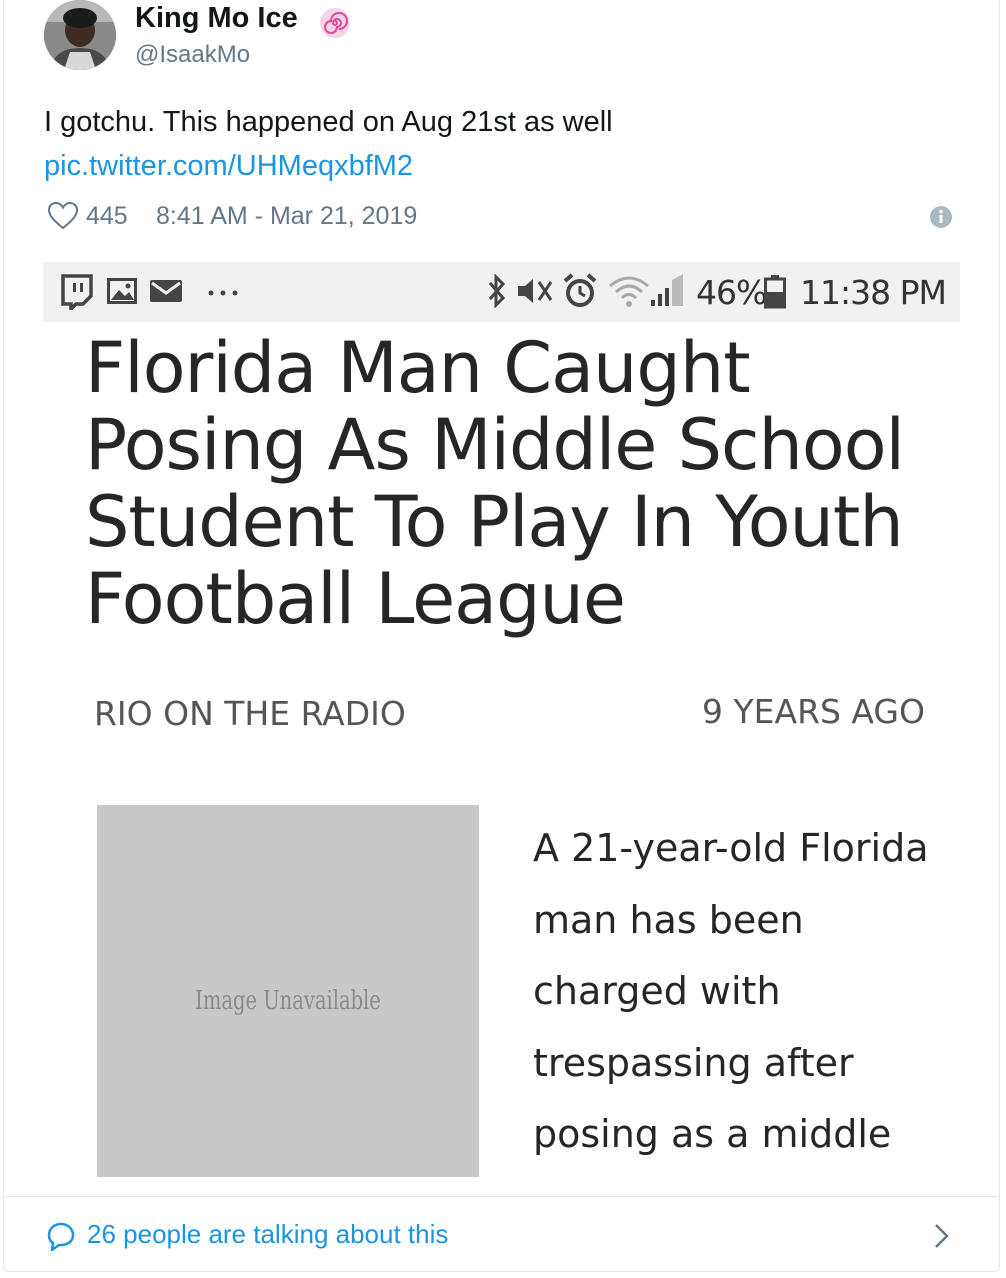  What do you see at coordinates (873, 292) in the screenshot?
I see `phone-clock: 11:38 PM` at bounding box center [873, 292].